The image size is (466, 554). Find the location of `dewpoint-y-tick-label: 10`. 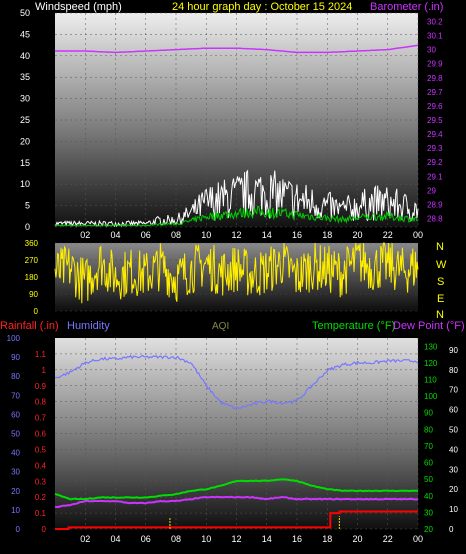

dewpoint-y-tick-label: 10 is located at coordinates (453, 509).